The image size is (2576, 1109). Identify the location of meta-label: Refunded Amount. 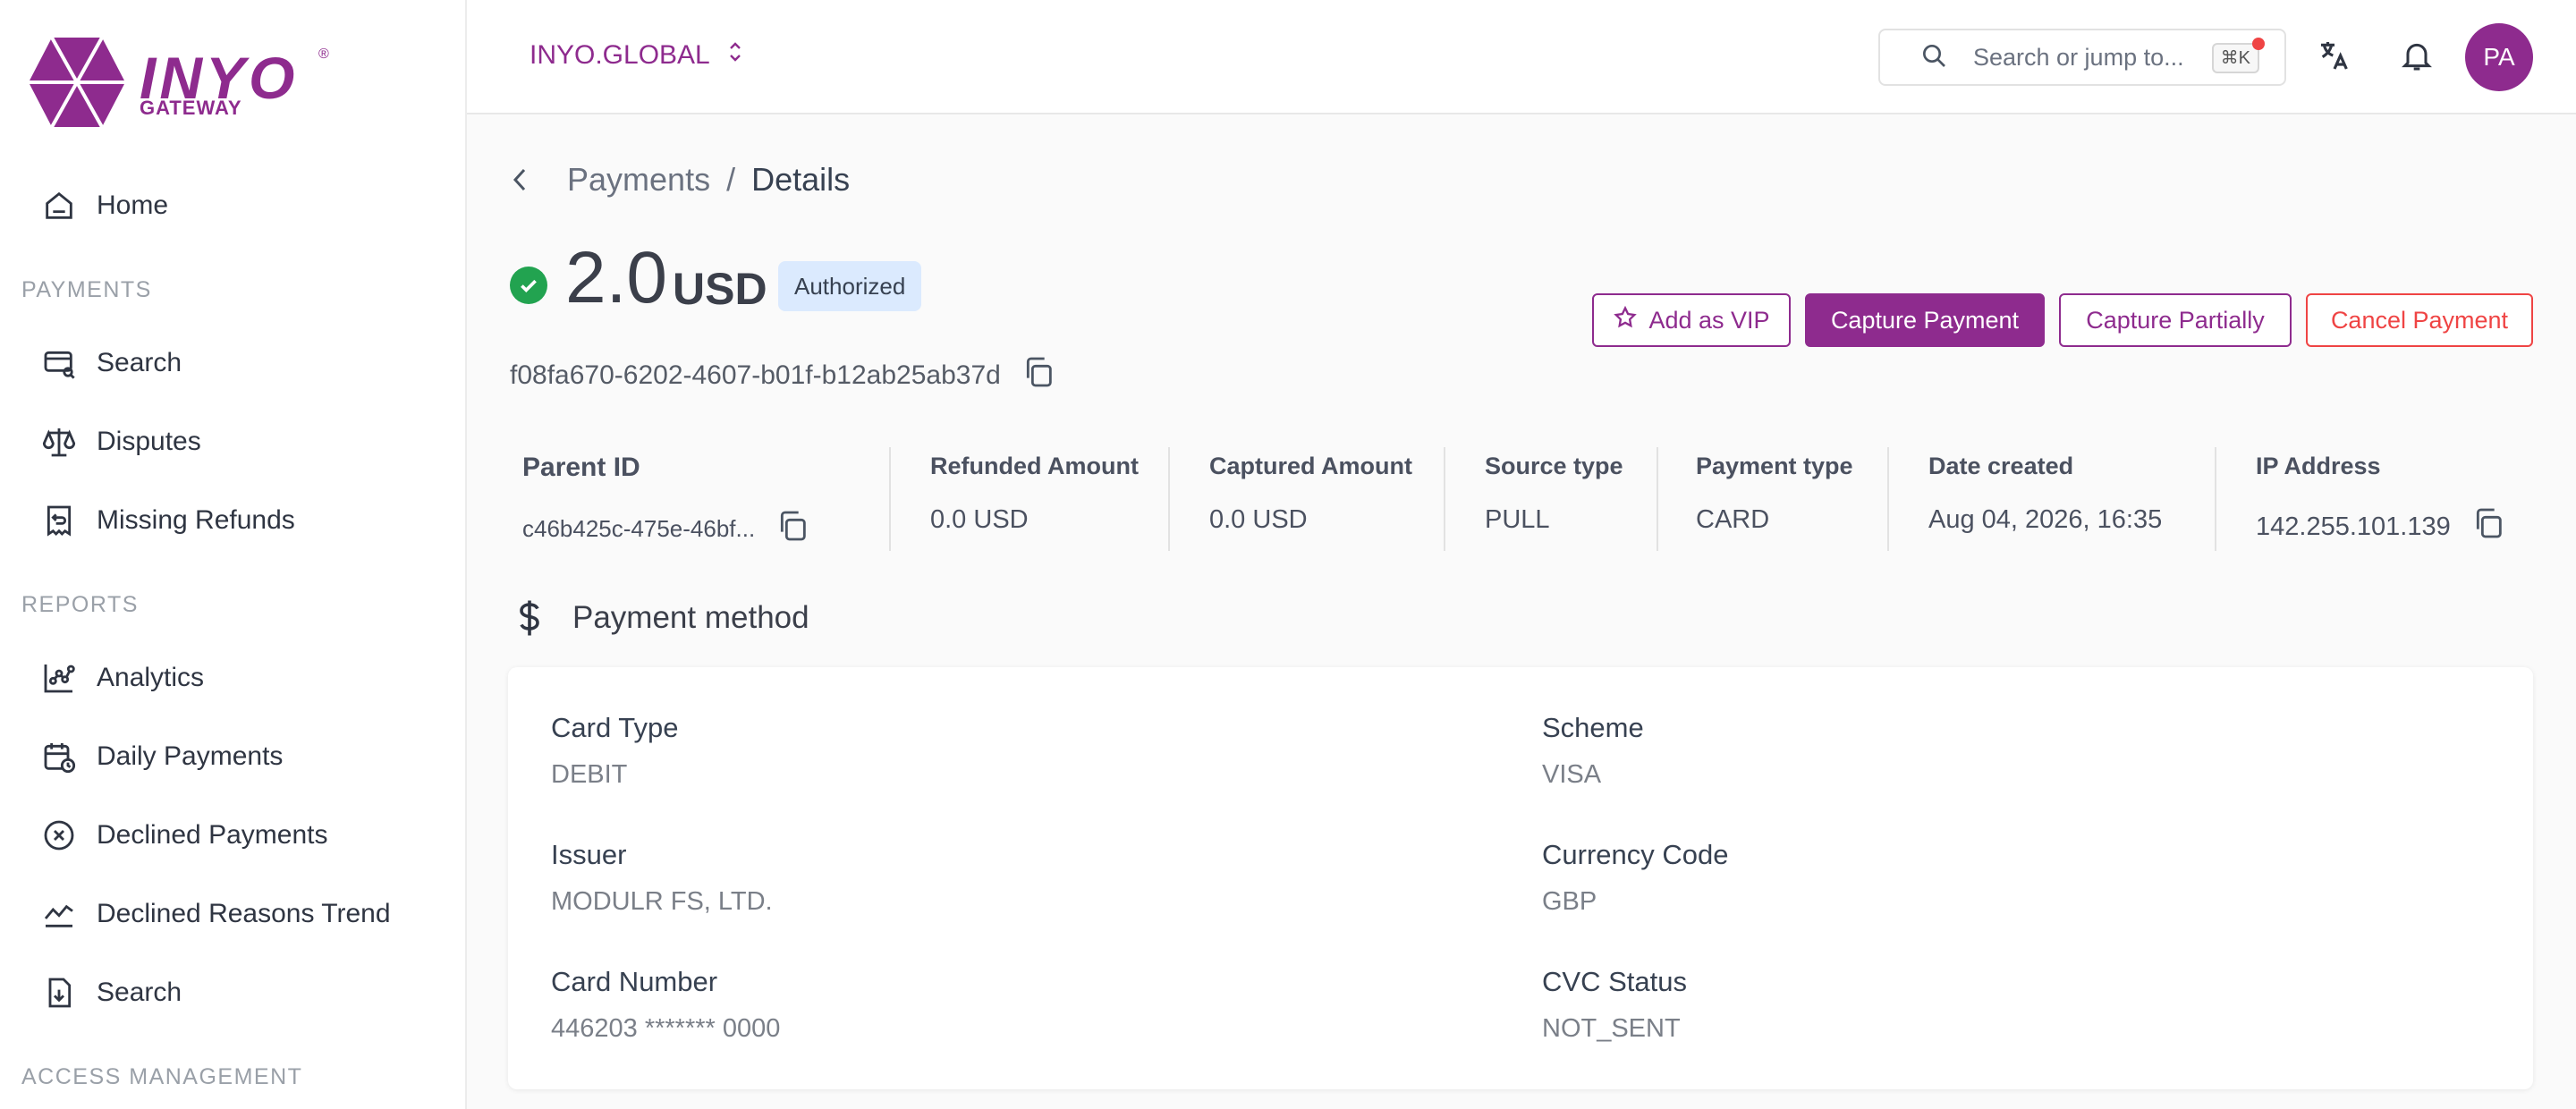
(1034, 466).